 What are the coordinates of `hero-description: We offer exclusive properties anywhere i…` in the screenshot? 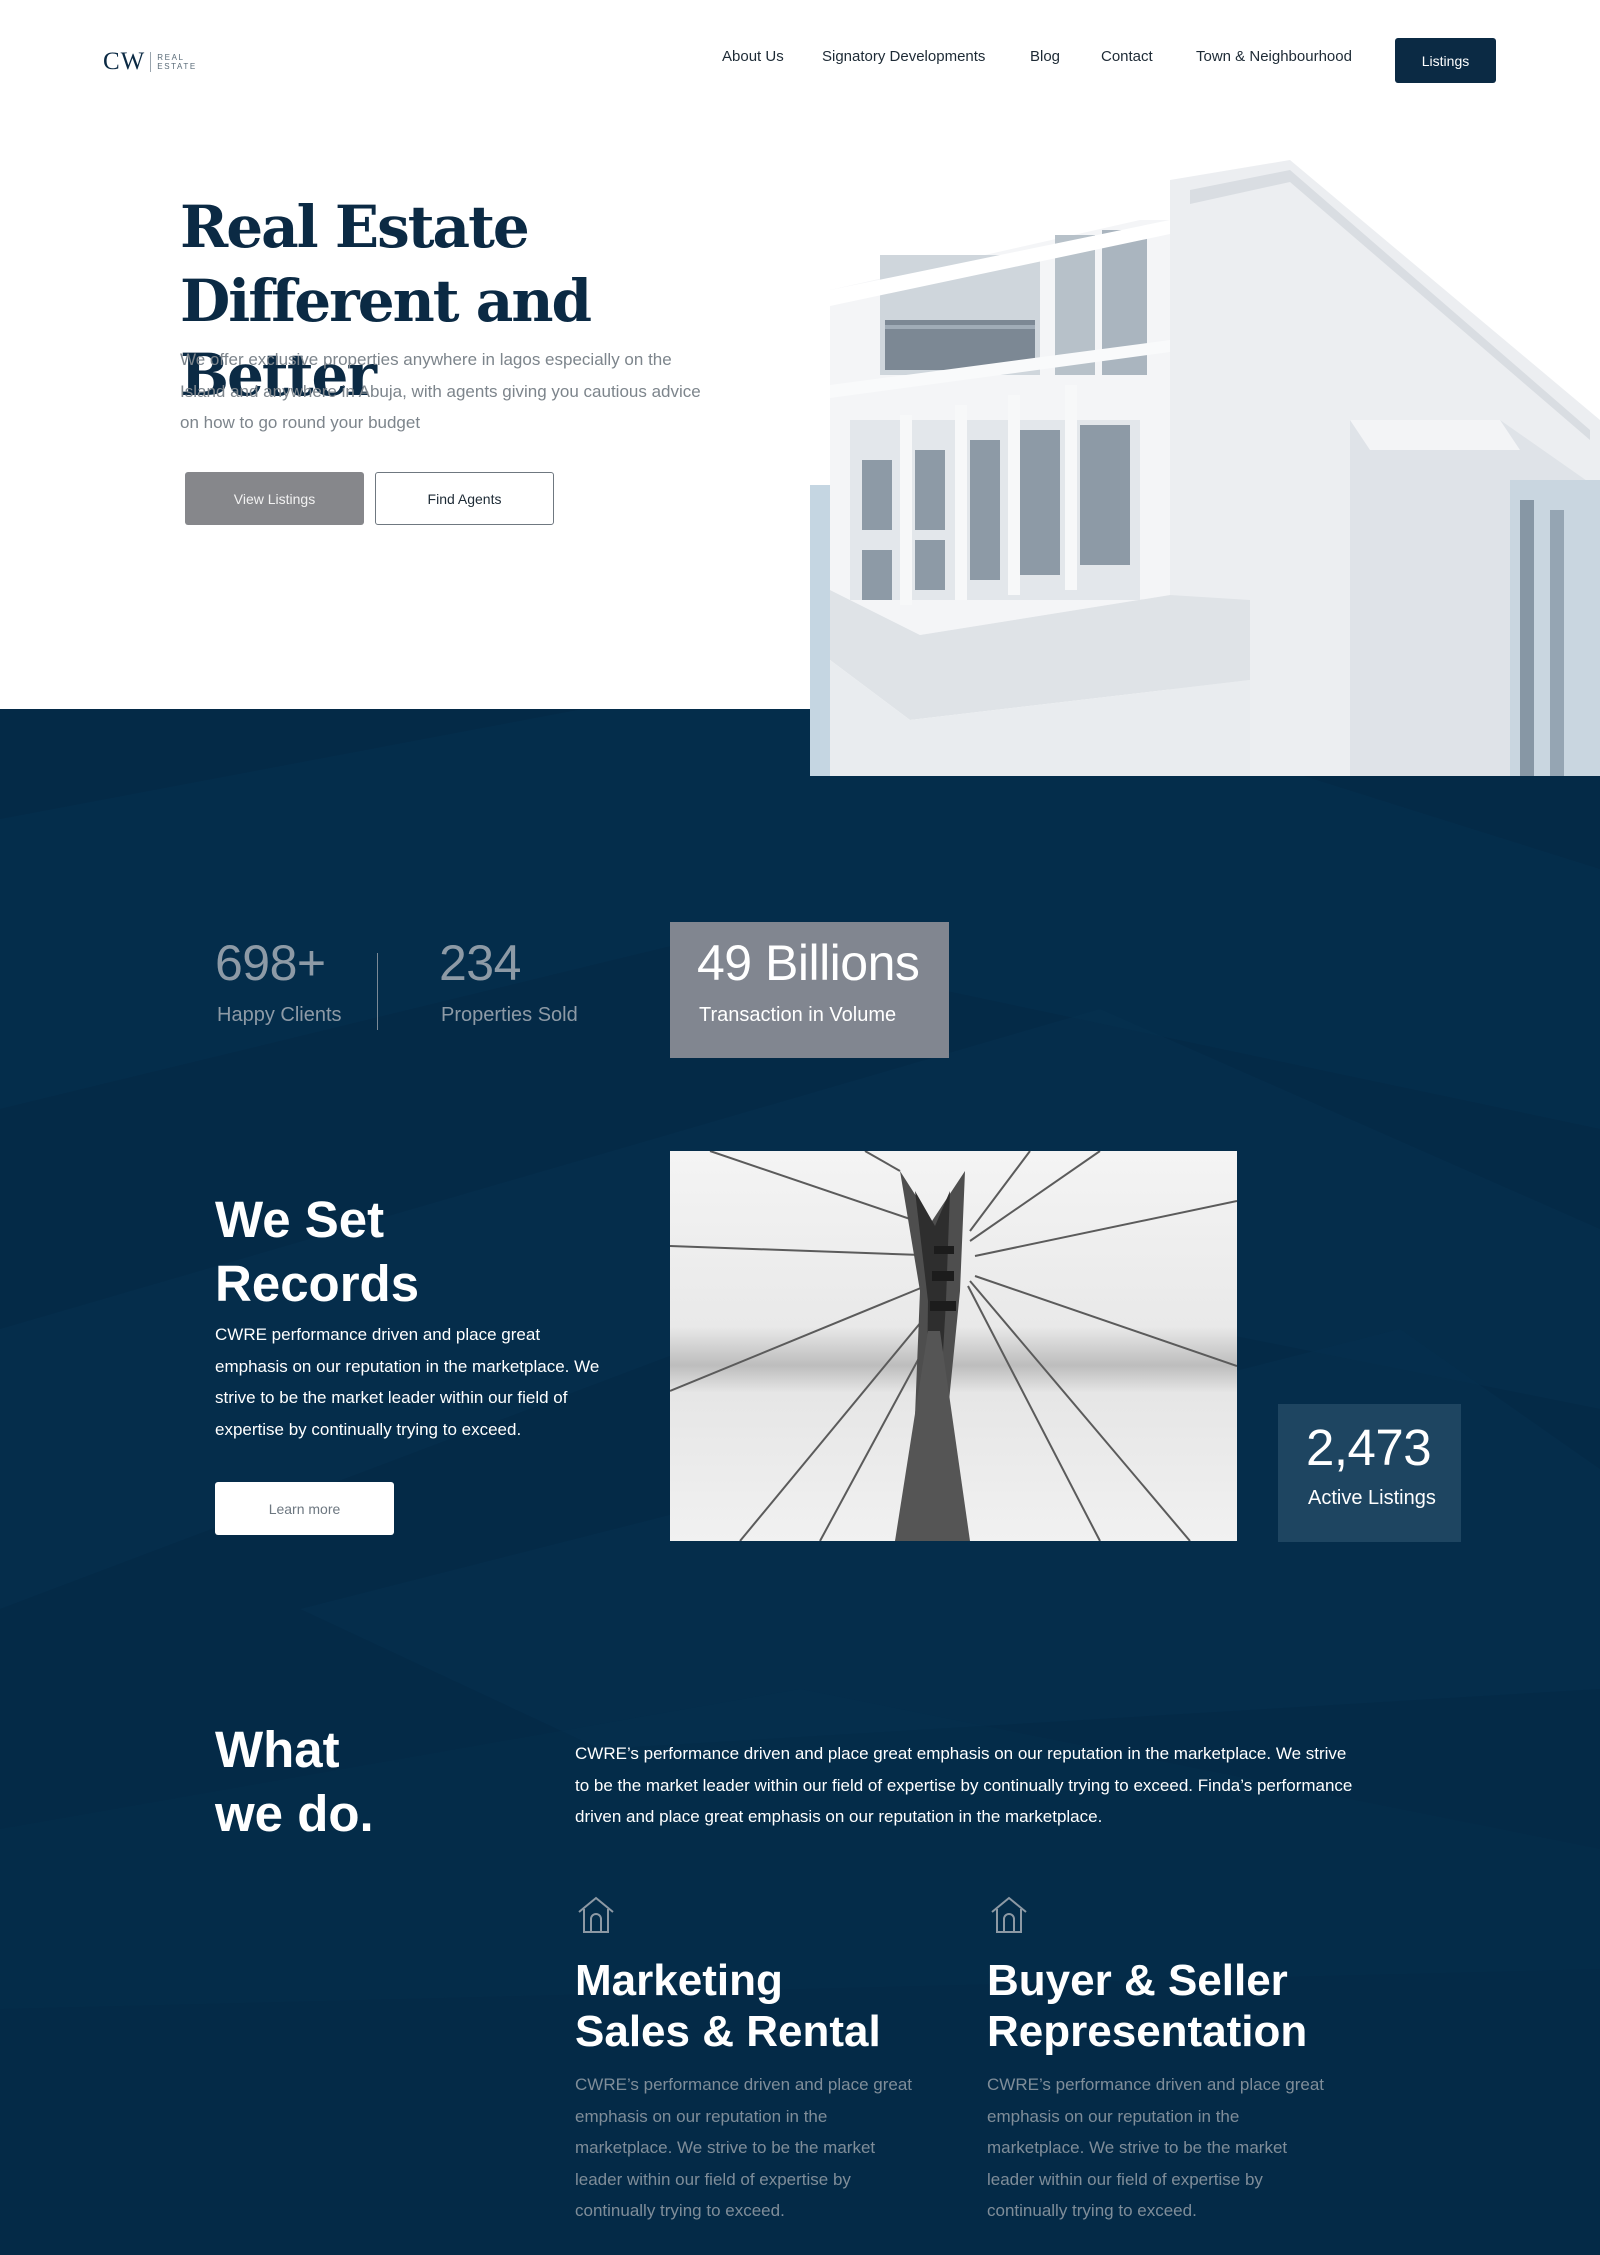 It's located at (440, 391).